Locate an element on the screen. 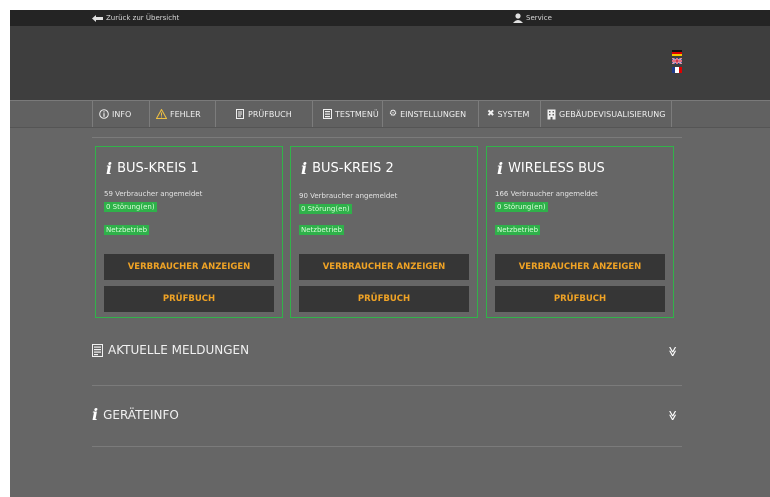 Image resolution: width=770 pixels, height=497 pixels. card-title: i BUS-KREIS 1 is located at coordinates (152, 168).